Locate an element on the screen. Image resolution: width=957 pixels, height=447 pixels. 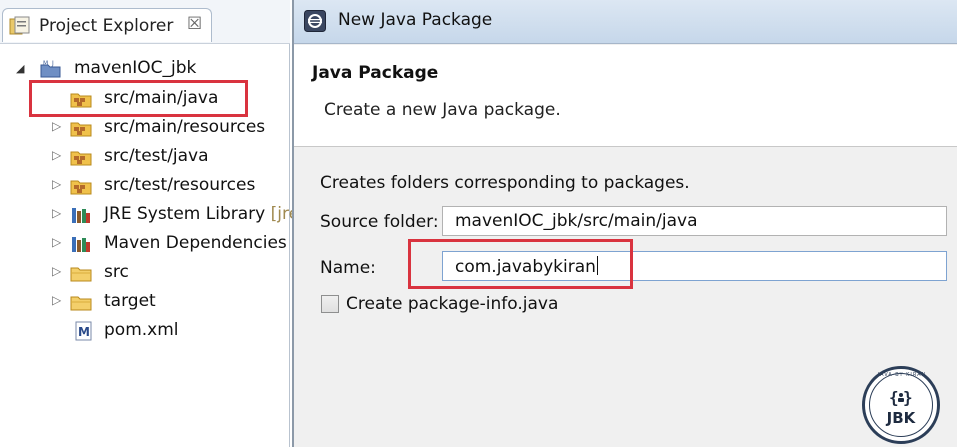
project-name: mavenIOC_jbk is located at coordinates (135, 68).